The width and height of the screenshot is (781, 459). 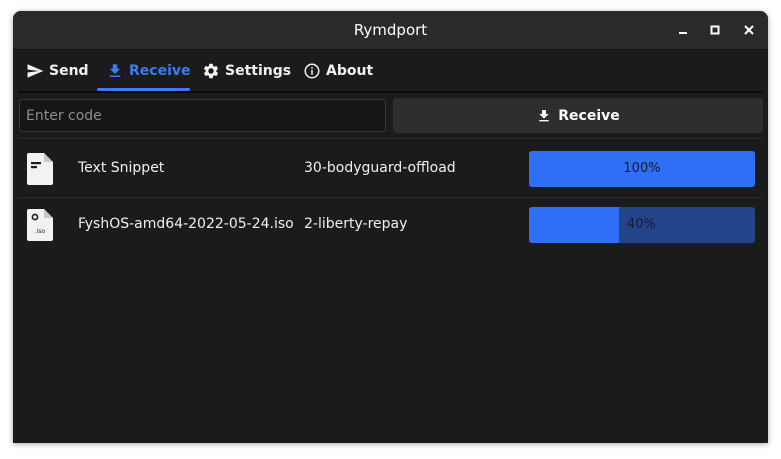 I want to click on list-divider, so click(x=390, y=138).